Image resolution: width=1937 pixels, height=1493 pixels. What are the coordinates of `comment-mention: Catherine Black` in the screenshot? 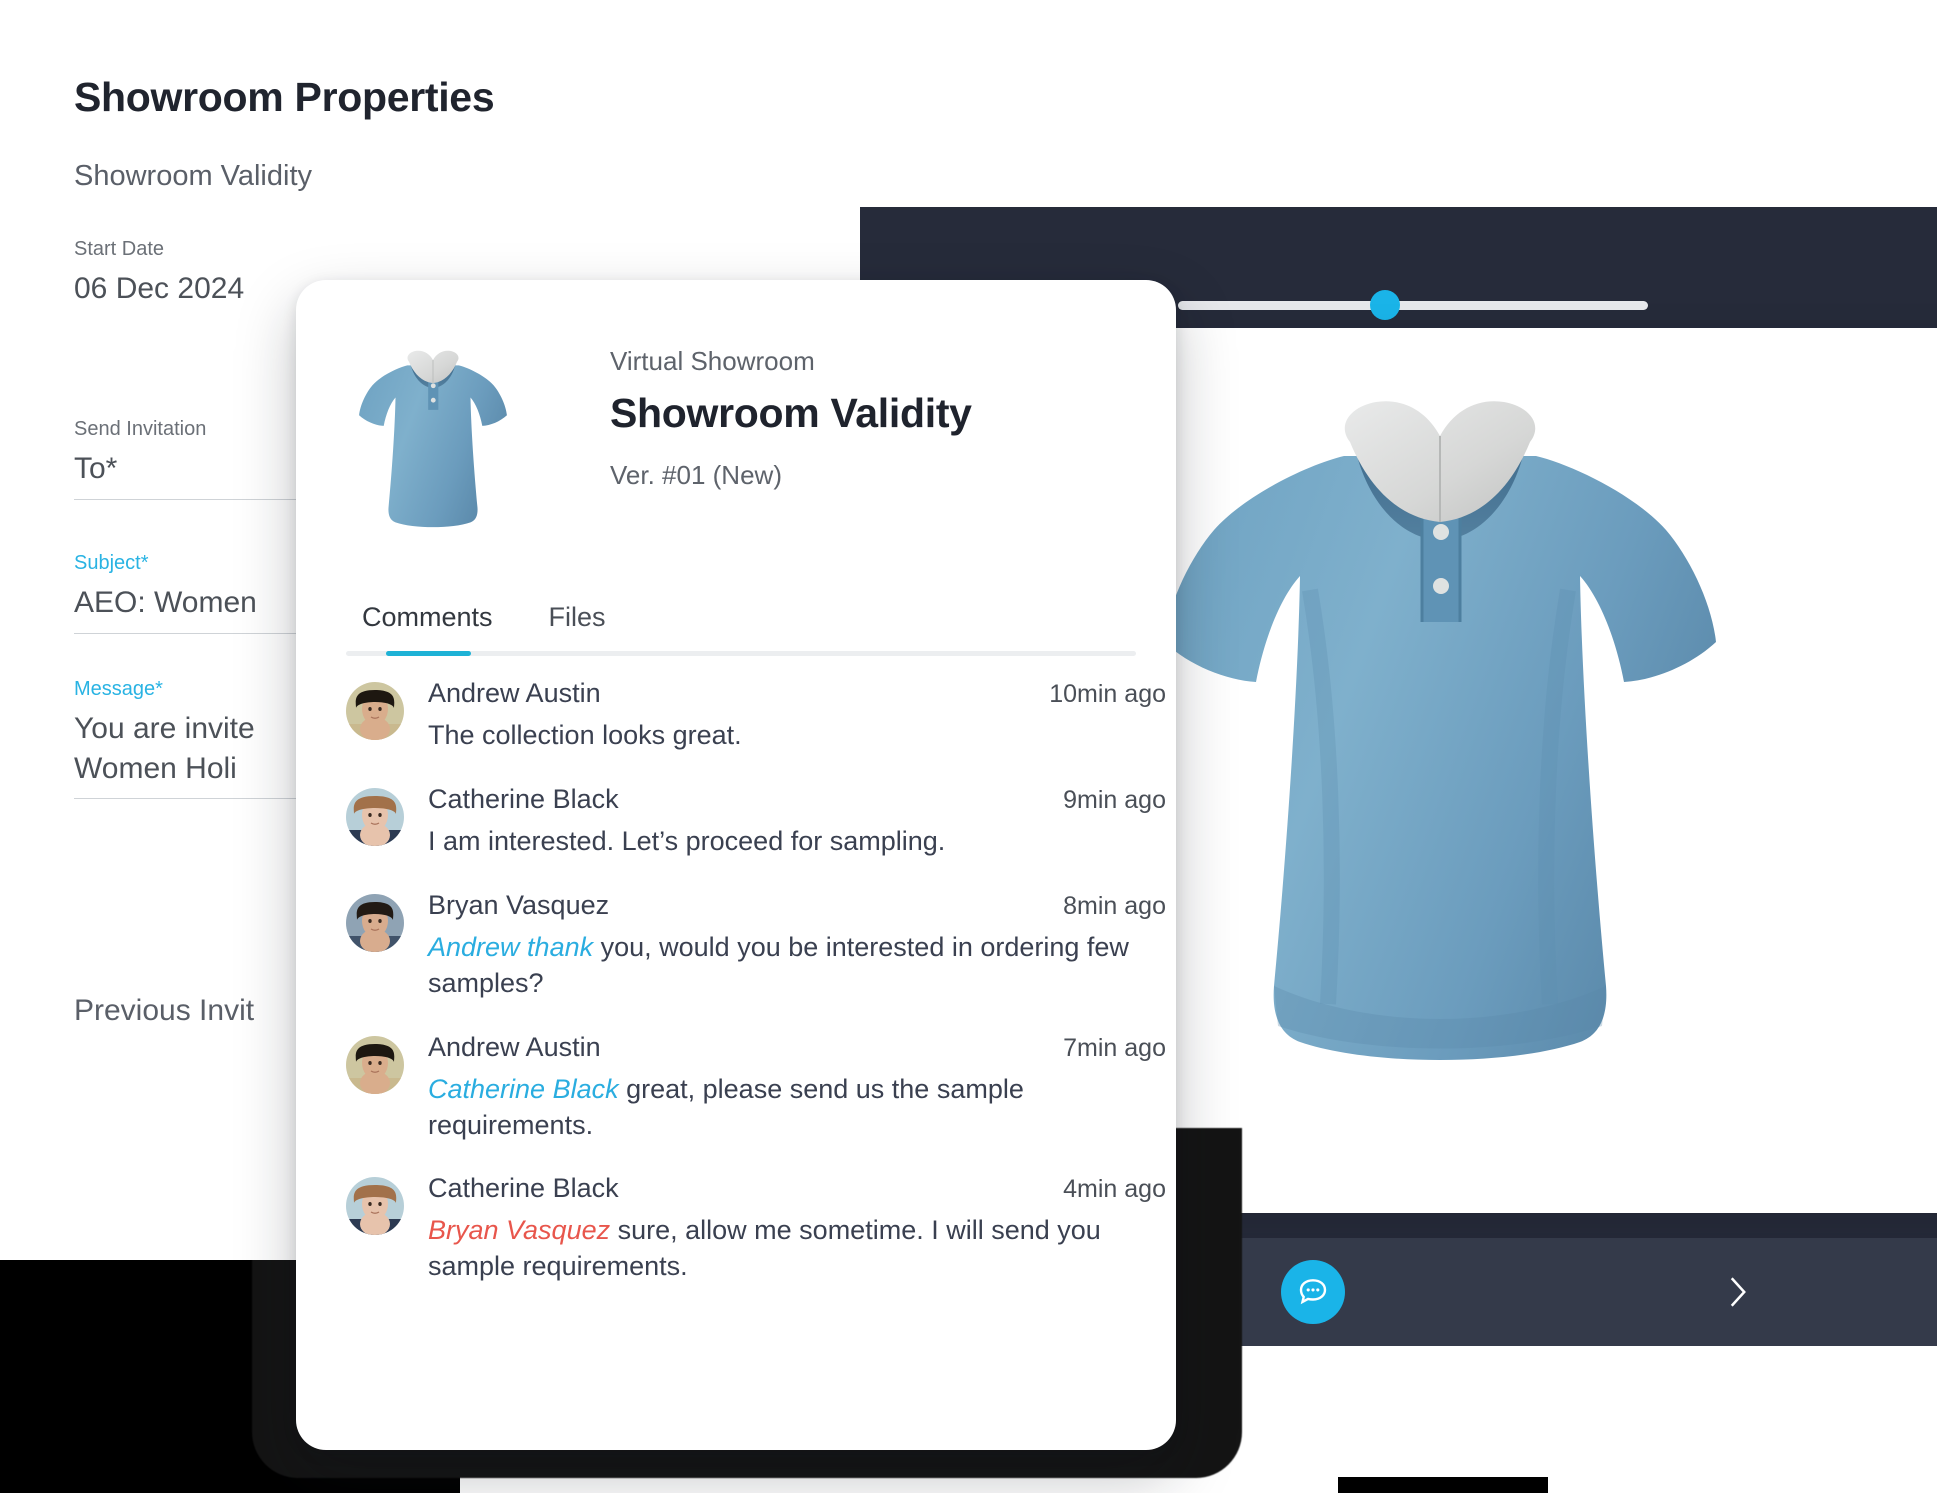 It's located at (523, 1089).